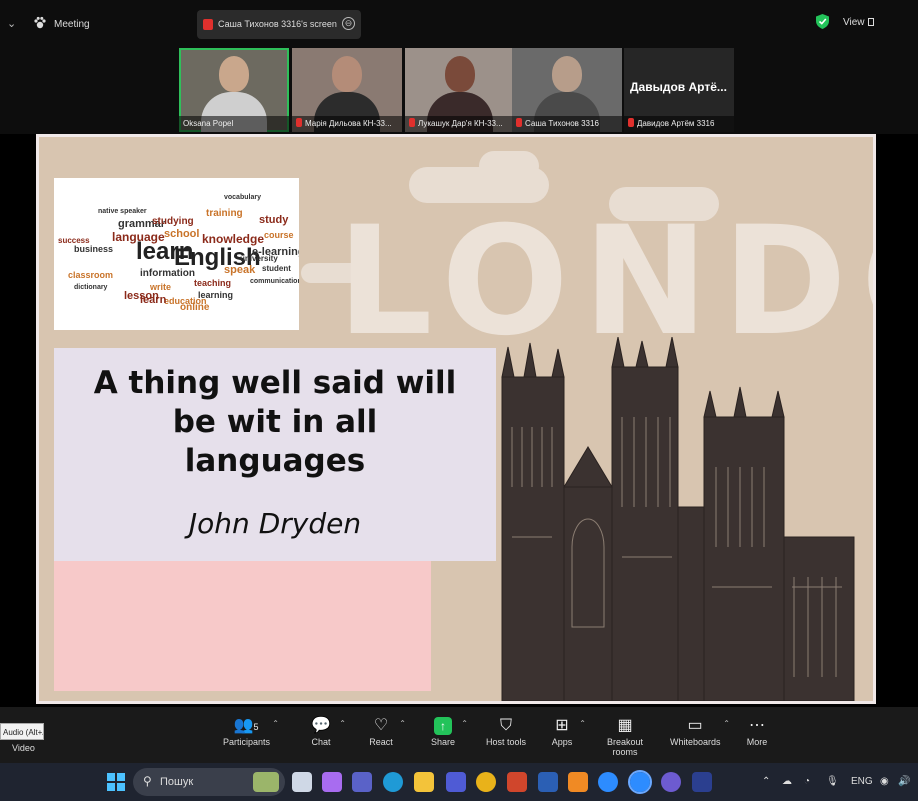  What do you see at coordinates (116, 782) in the screenshot?
I see `windows-start-icon` at bounding box center [116, 782].